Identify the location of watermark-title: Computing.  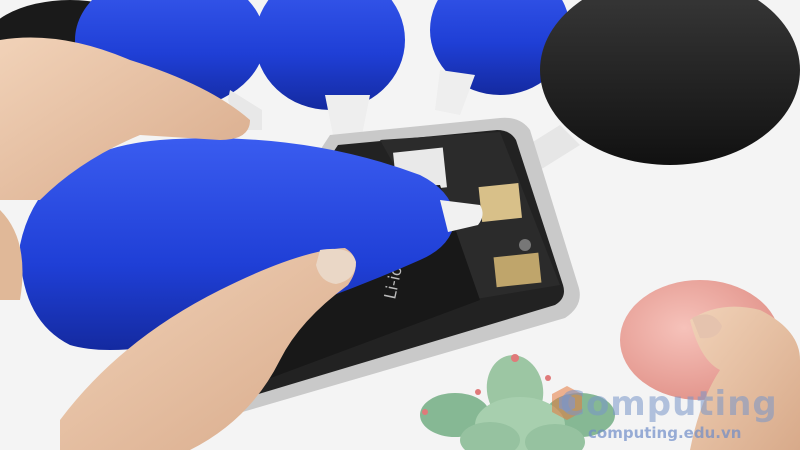
(669, 404).